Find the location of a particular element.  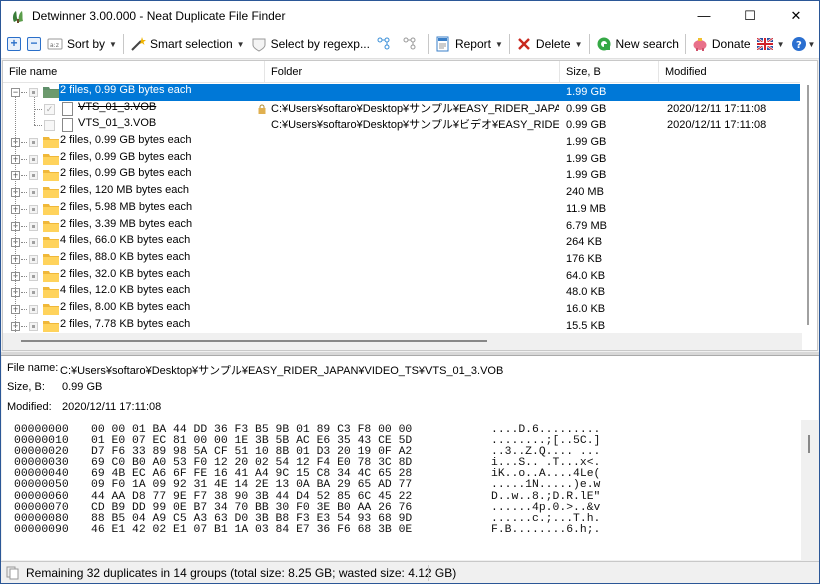

group-row: +2 files, 8.00 KB bytes each 16.0 KB is located at coordinates (402, 309).